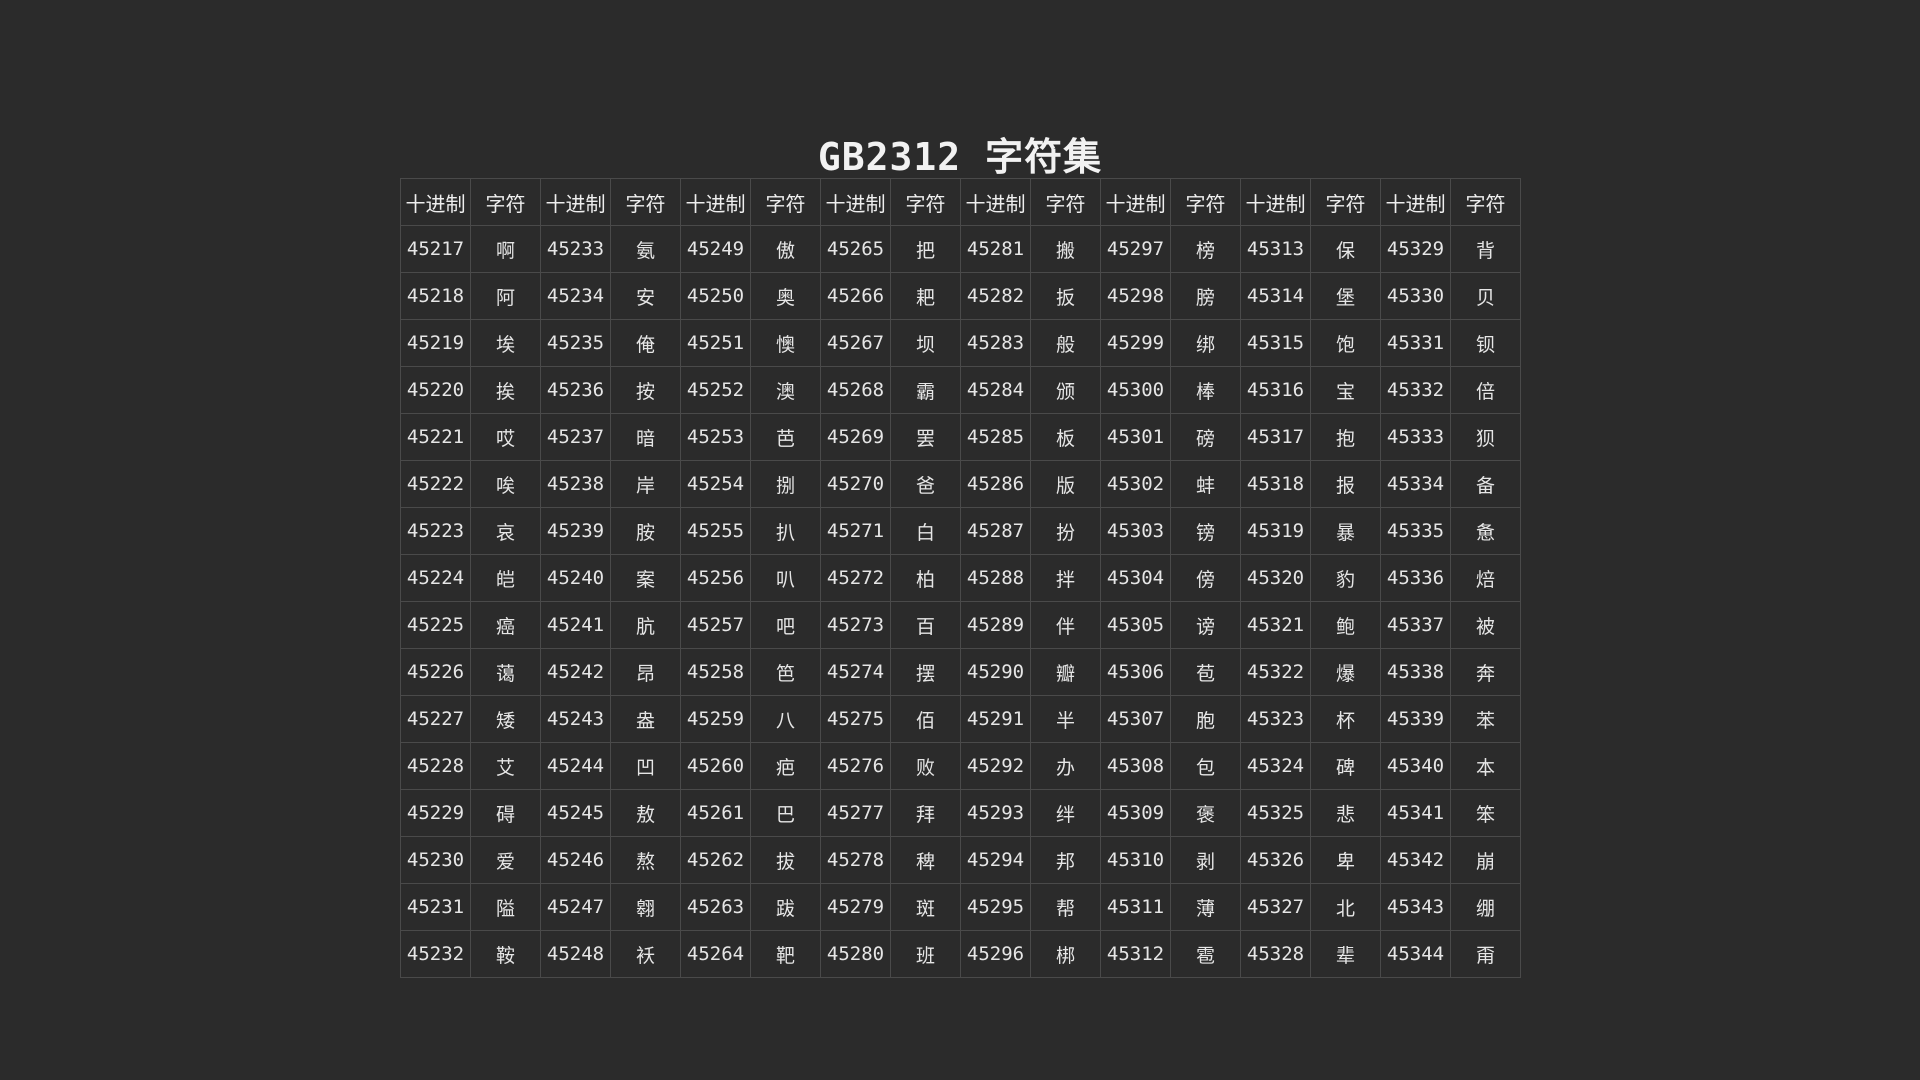 This screenshot has width=1920, height=1080. Describe the element at coordinates (1275, 813) in the screenshot. I see `decimal-code-cell: 45325` at that location.